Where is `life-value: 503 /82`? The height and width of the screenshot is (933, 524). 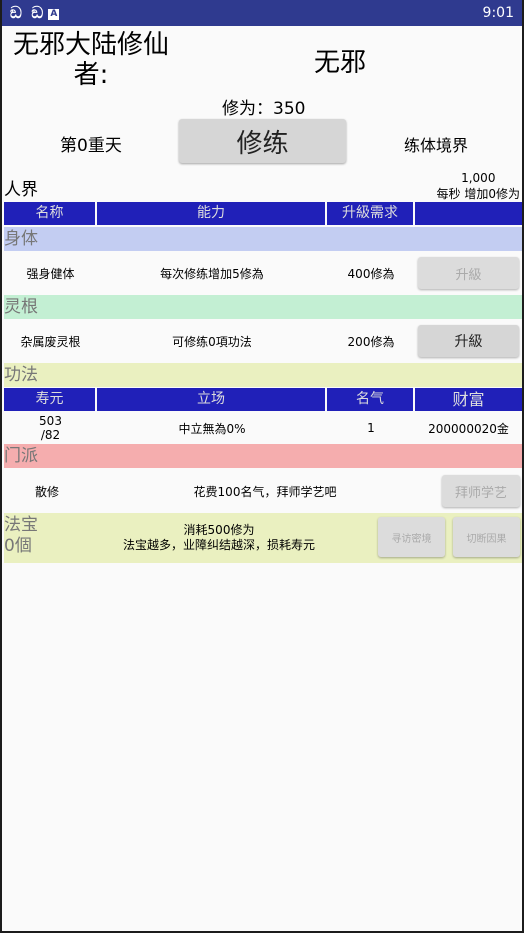 life-value: 503 /82 is located at coordinates (50, 428).